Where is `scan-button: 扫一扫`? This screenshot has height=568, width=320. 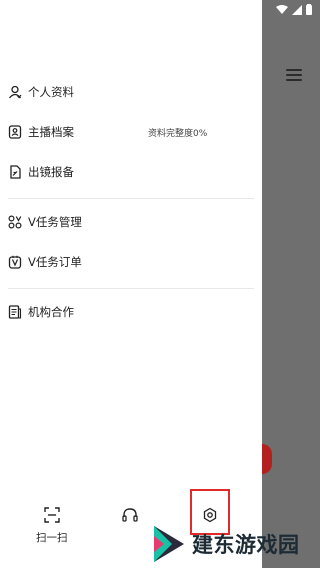
scan-button: 扫一扫 is located at coordinates (52, 526).